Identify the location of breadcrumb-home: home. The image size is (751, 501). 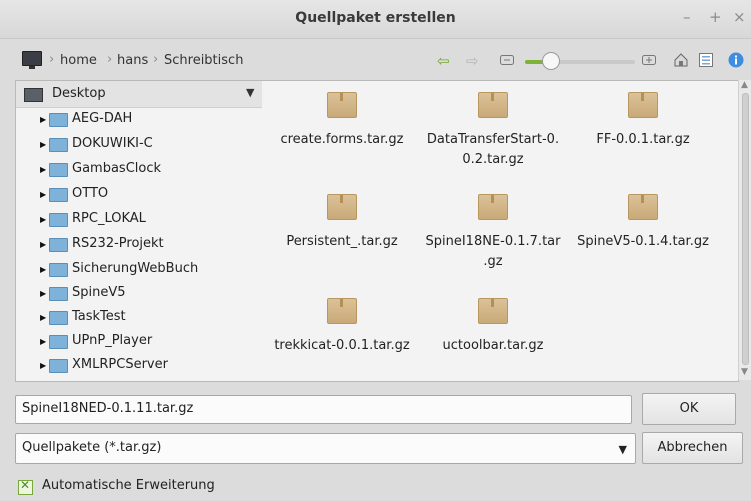
(78, 60).